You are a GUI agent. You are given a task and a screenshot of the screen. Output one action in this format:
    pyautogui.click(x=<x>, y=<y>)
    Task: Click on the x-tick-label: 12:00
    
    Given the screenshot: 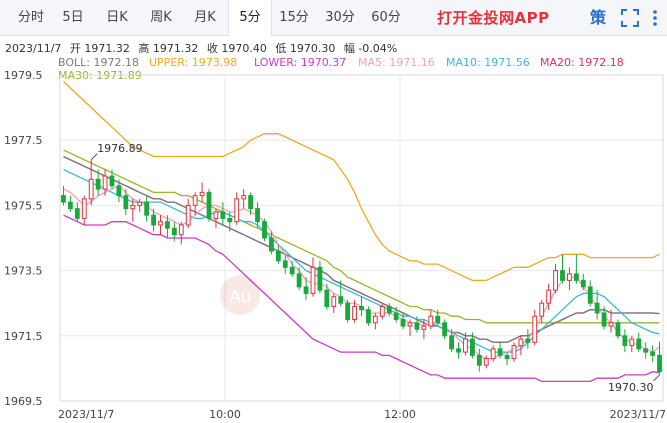 What is the action you would take?
    pyautogui.click(x=400, y=414)
    